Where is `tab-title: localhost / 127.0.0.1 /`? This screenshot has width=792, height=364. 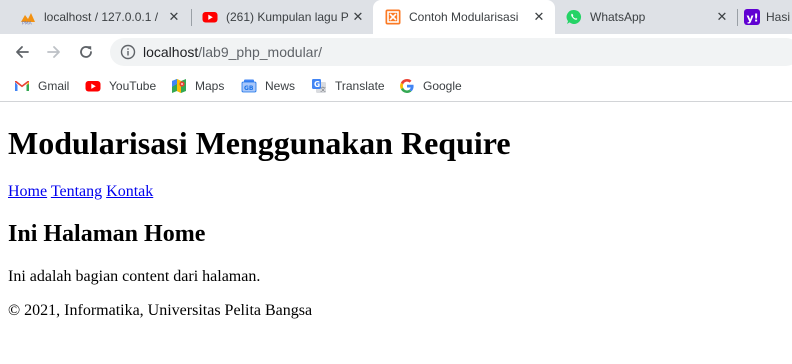 tab-title: localhost / 127.0.0.1 / is located at coordinates (101, 17).